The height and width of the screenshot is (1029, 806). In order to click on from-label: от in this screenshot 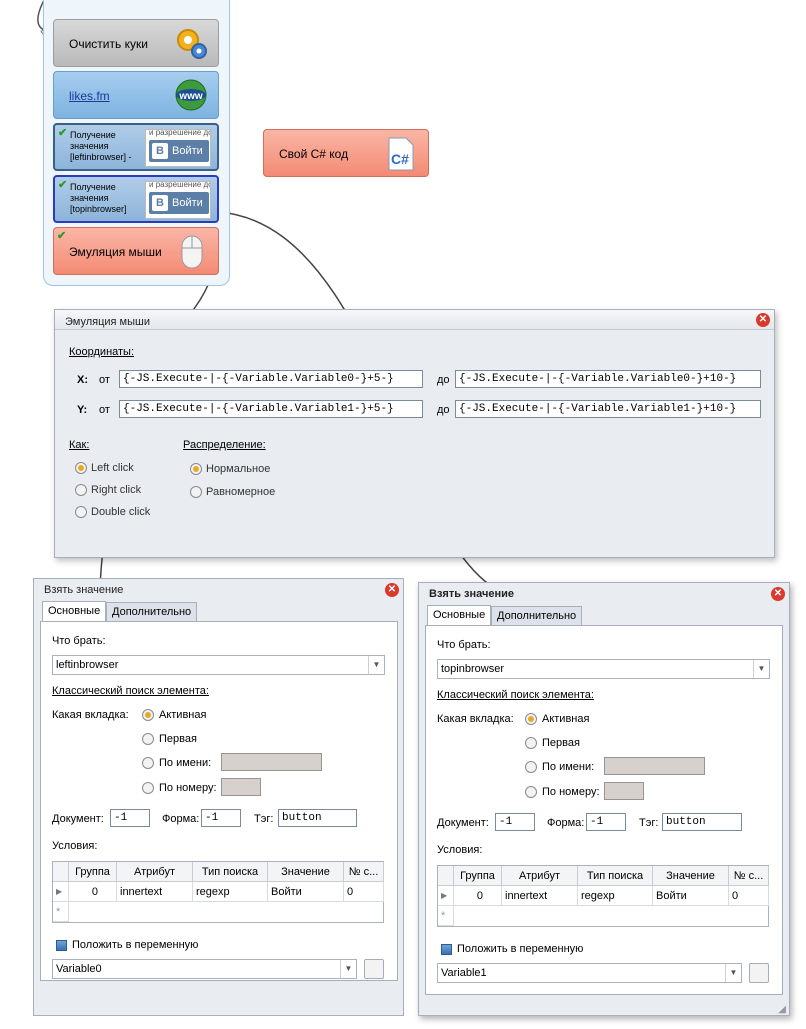, I will do `click(104, 410)`.